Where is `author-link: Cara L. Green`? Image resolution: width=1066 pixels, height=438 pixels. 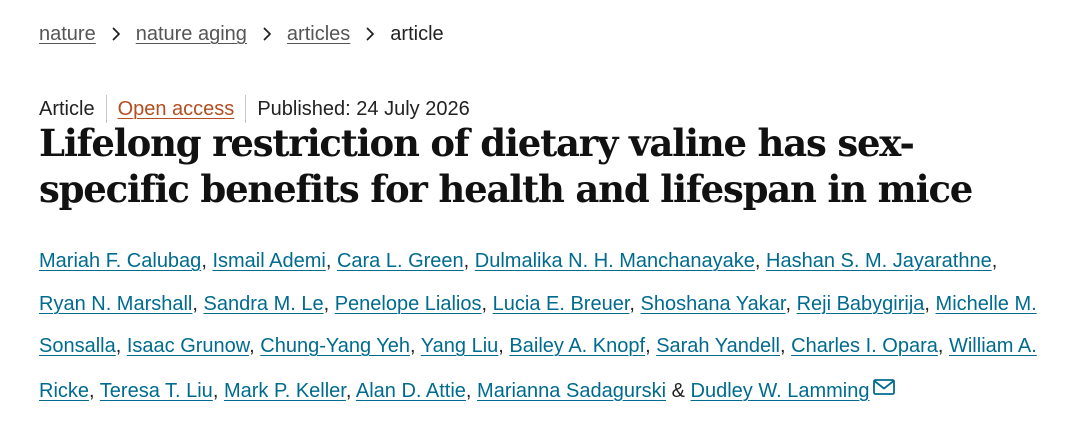
author-link: Cara L. Green is located at coordinates (400, 261).